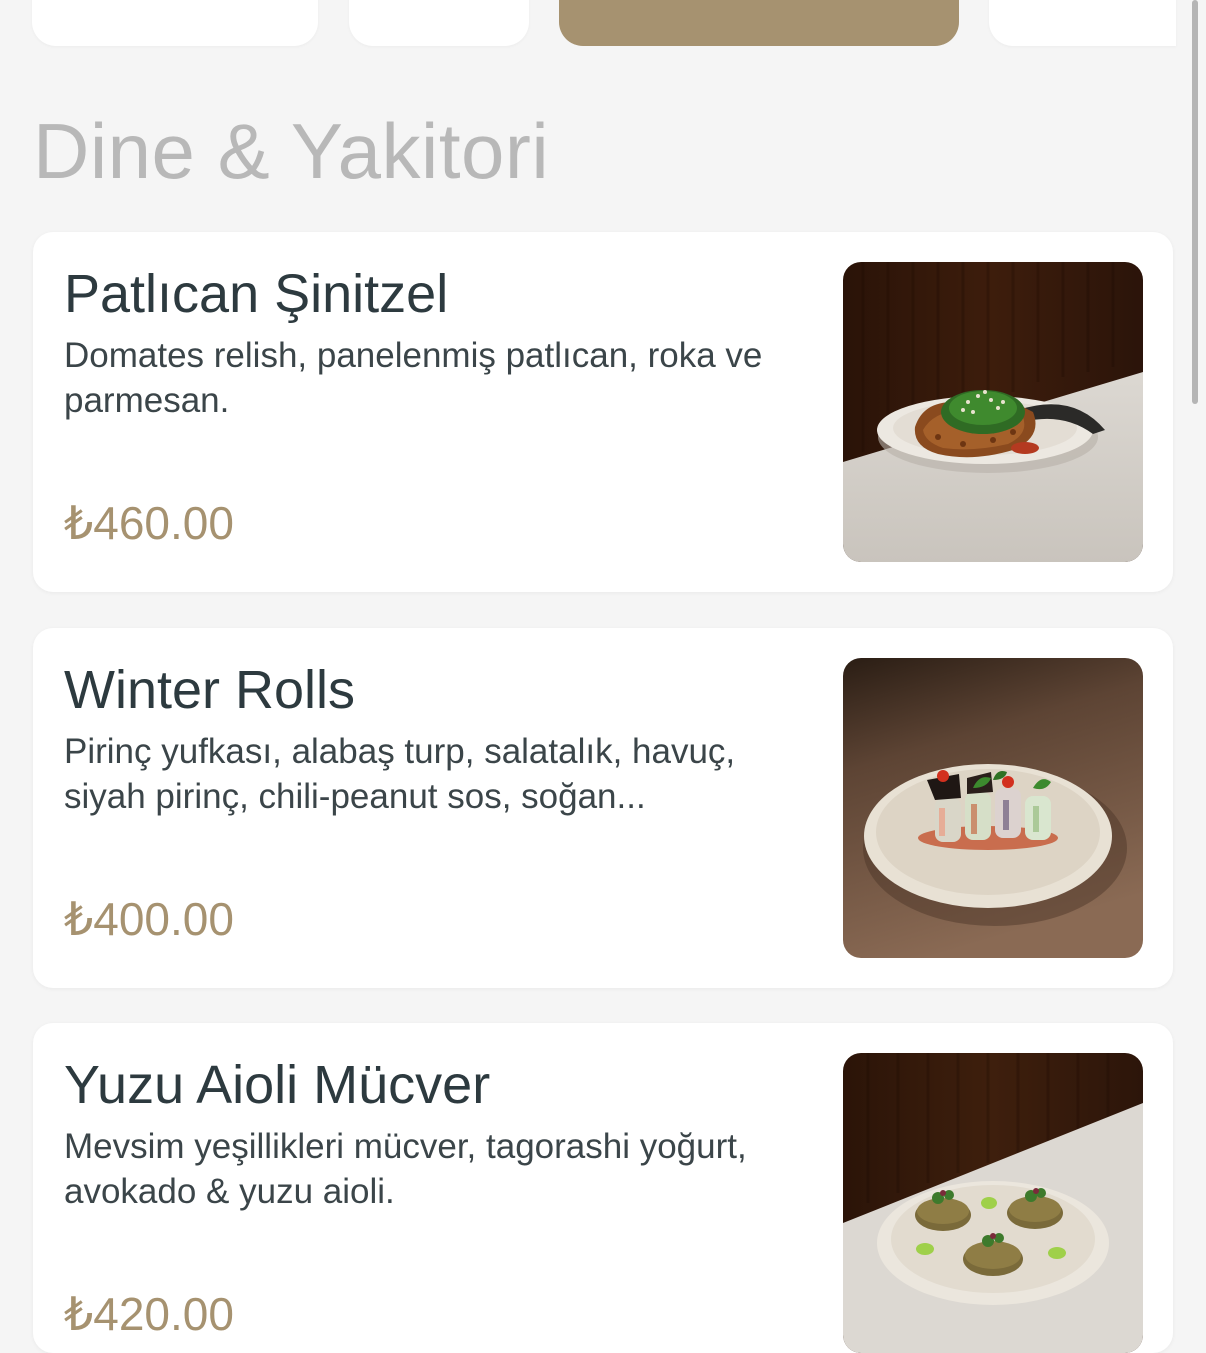  I want to click on menu-item-name: Patlıcan Şinitzel, so click(256, 294).